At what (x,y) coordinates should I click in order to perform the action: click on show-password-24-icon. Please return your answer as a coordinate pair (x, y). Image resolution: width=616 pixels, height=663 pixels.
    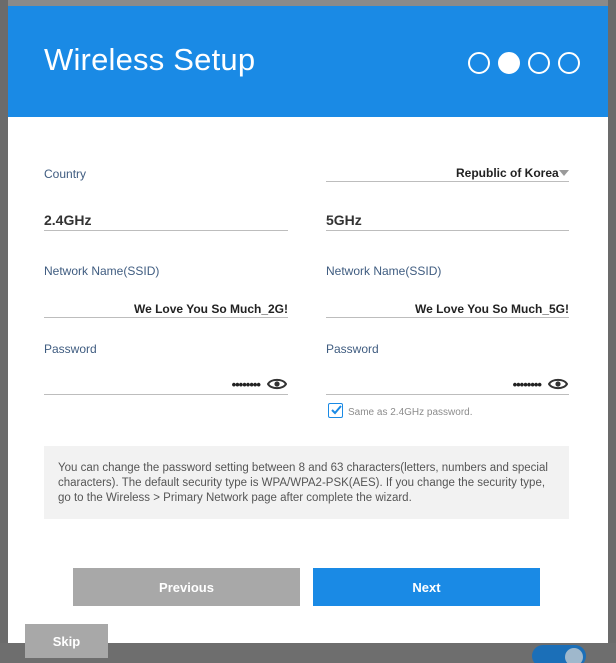
    Looking at the image, I should click on (277, 384).